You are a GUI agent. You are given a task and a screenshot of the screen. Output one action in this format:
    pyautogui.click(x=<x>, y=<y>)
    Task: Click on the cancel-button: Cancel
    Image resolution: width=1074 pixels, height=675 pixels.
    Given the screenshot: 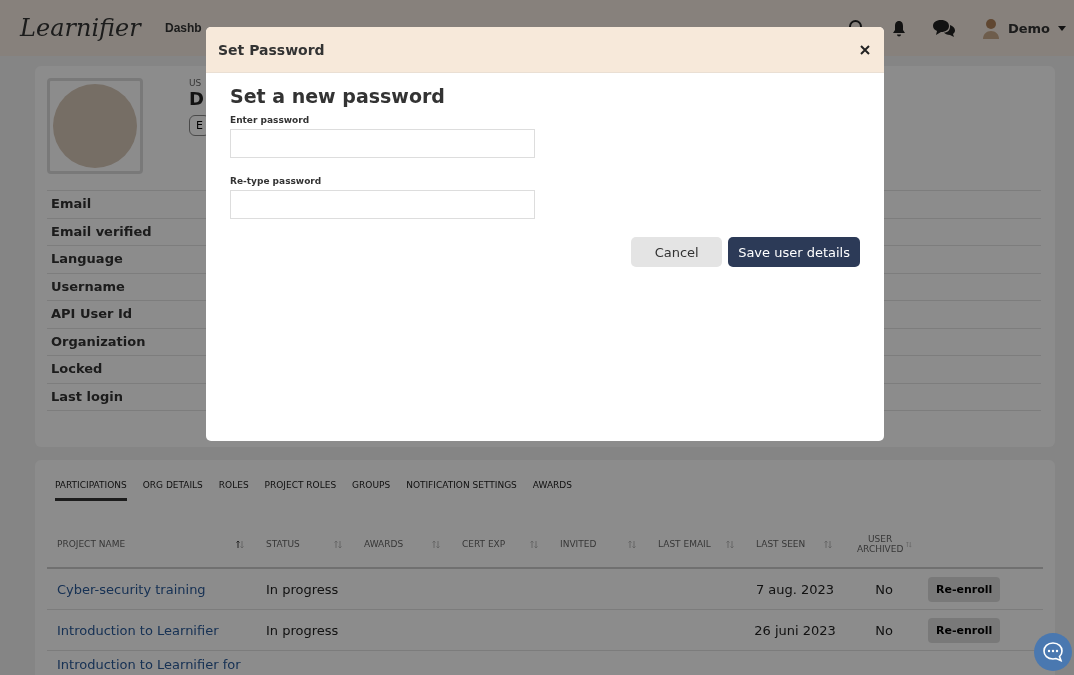 What is the action you would take?
    pyautogui.click(x=677, y=252)
    